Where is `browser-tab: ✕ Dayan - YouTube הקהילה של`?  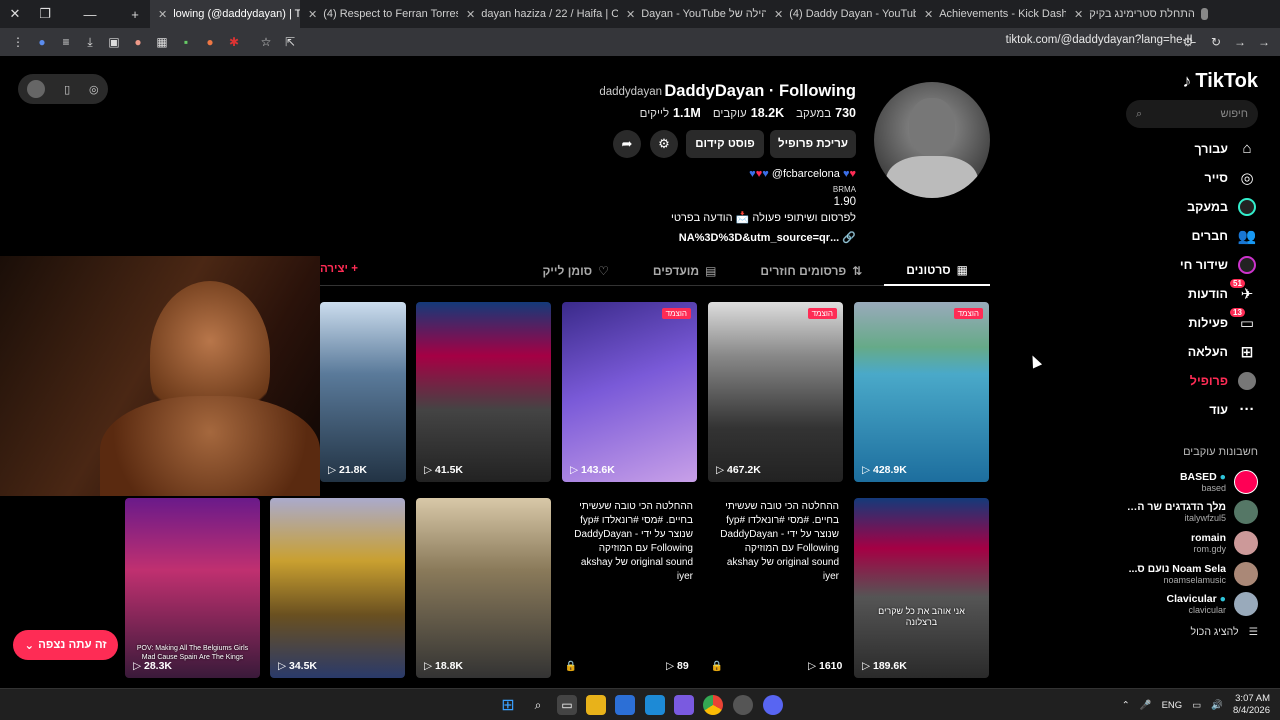 browser-tab: ✕ Dayan - YouTube הקהילה של is located at coordinates (692, 14).